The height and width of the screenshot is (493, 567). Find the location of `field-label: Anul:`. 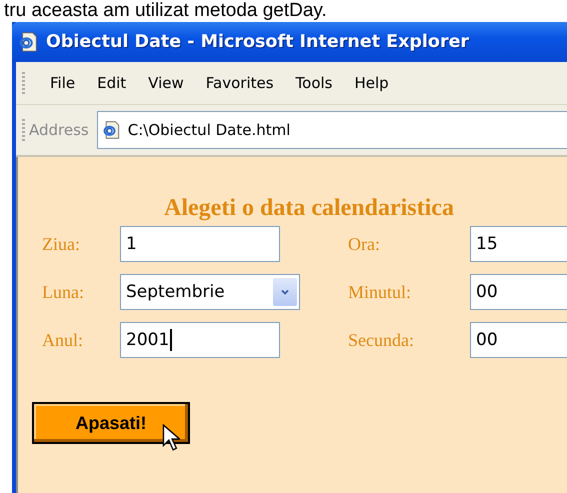

field-label: Anul: is located at coordinates (63, 340).